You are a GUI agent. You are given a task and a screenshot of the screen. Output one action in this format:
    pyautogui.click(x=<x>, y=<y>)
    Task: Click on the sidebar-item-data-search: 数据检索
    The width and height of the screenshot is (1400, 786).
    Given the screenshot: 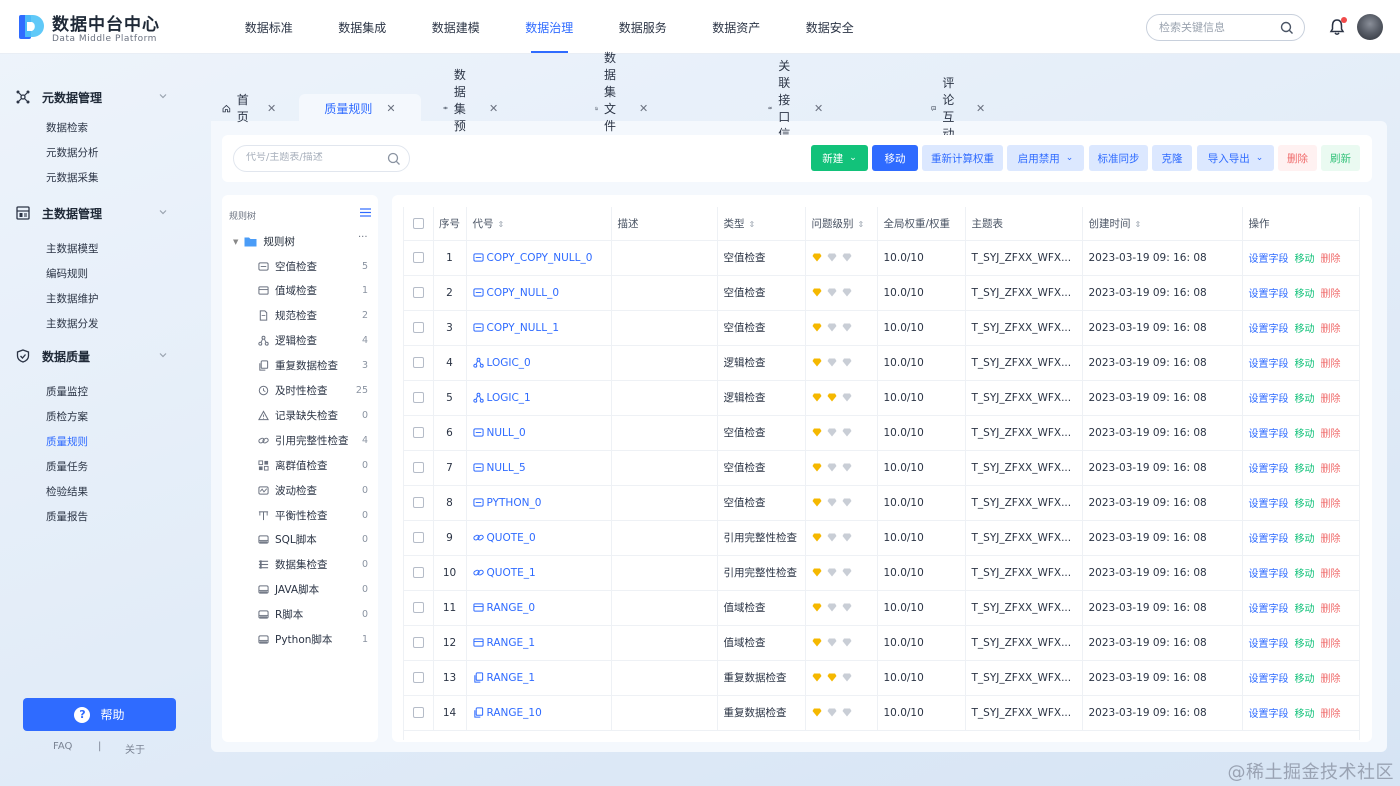 What is the action you would take?
    pyautogui.click(x=67, y=127)
    